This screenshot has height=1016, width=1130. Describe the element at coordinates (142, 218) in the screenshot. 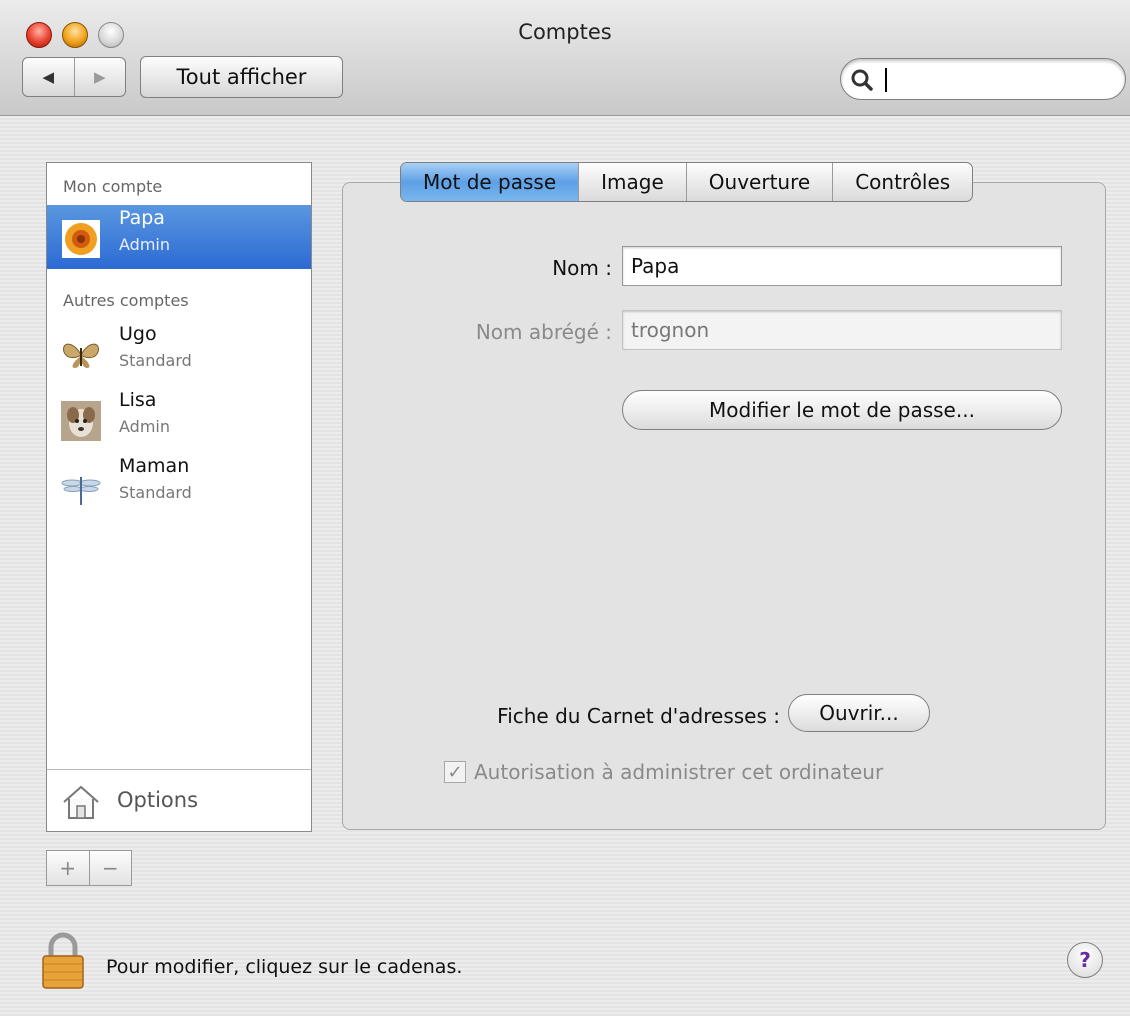

I see `account-name: Papa` at that location.